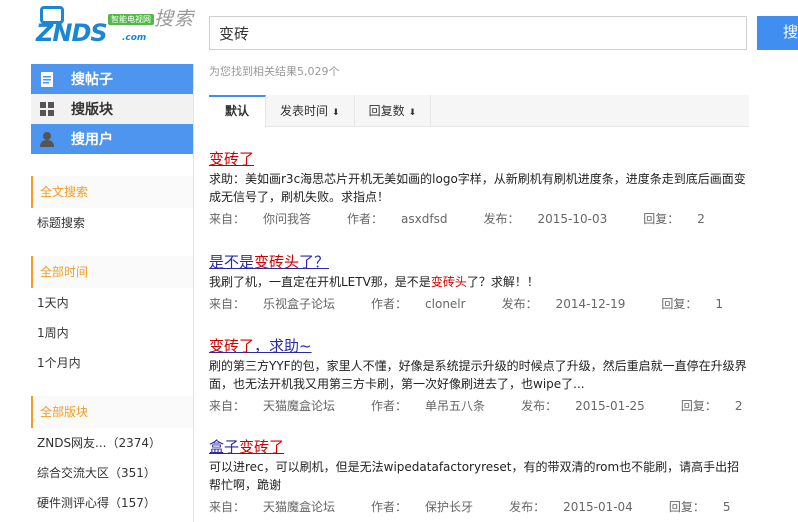 The height and width of the screenshot is (522, 798). I want to click on user-icon, so click(47, 139).